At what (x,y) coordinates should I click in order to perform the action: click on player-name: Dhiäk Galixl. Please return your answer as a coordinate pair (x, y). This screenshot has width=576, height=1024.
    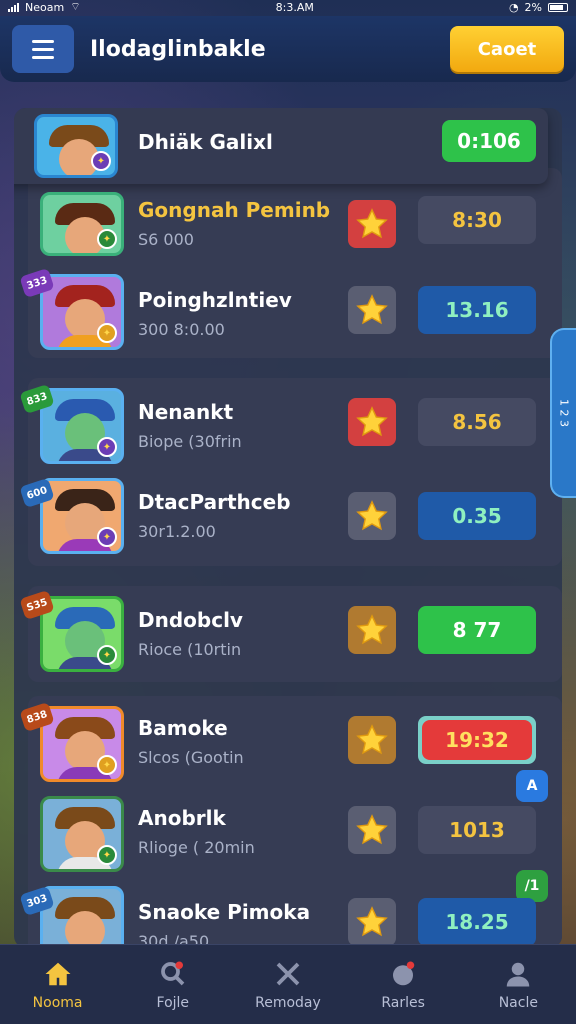
    Looking at the image, I should click on (205, 142).